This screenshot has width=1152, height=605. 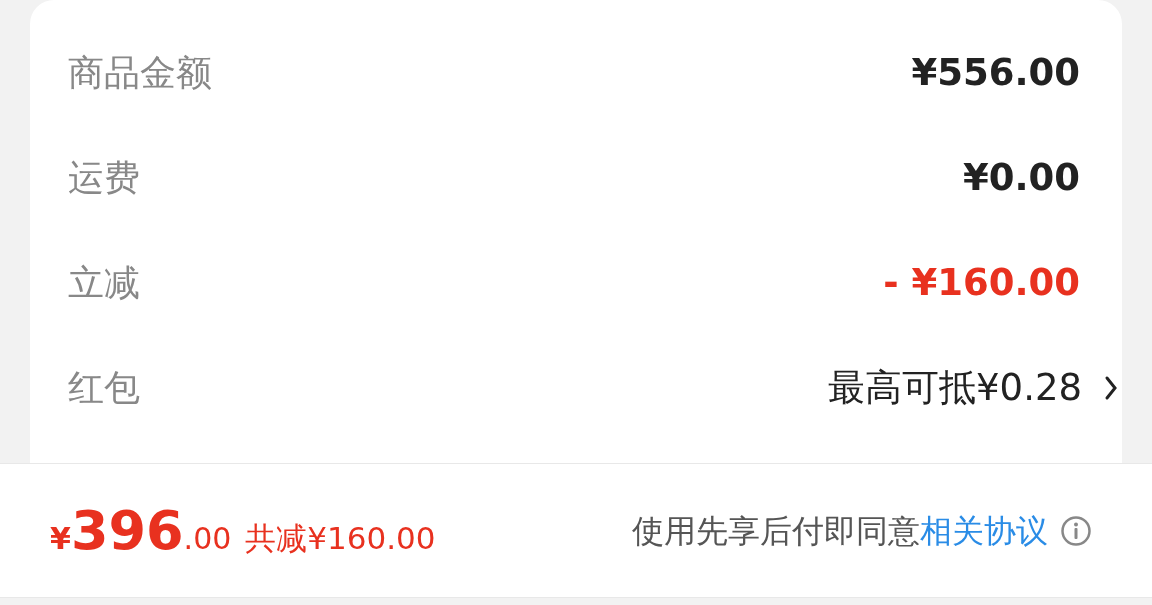 I want to click on agreement-link: 相关协议, so click(x=984, y=530).